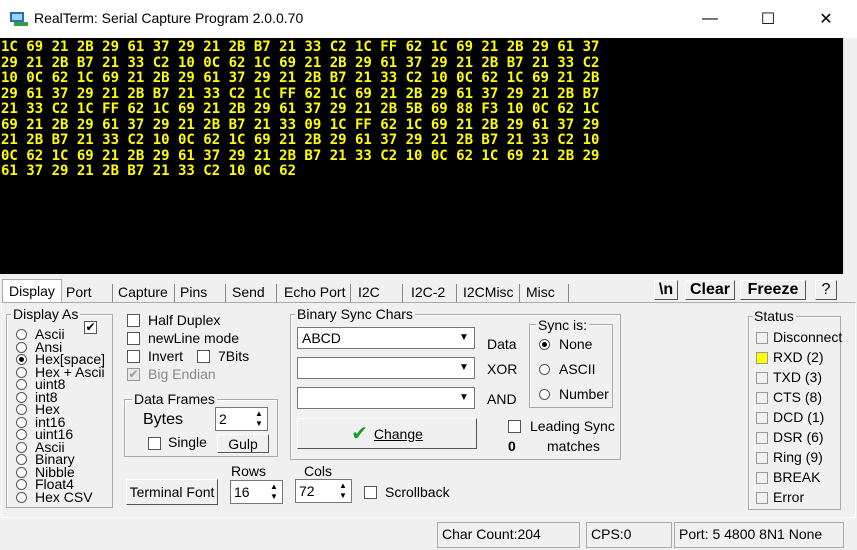 The width and height of the screenshot is (857, 550). I want to click on sync-and-combo: ▼, so click(386, 398).